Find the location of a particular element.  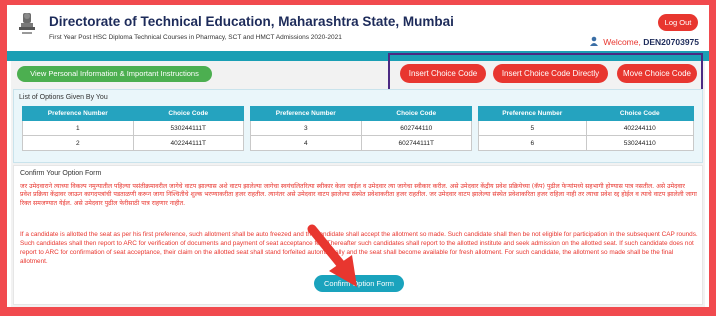

table-row: 6 530244110 is located at coordinates (586, 143).